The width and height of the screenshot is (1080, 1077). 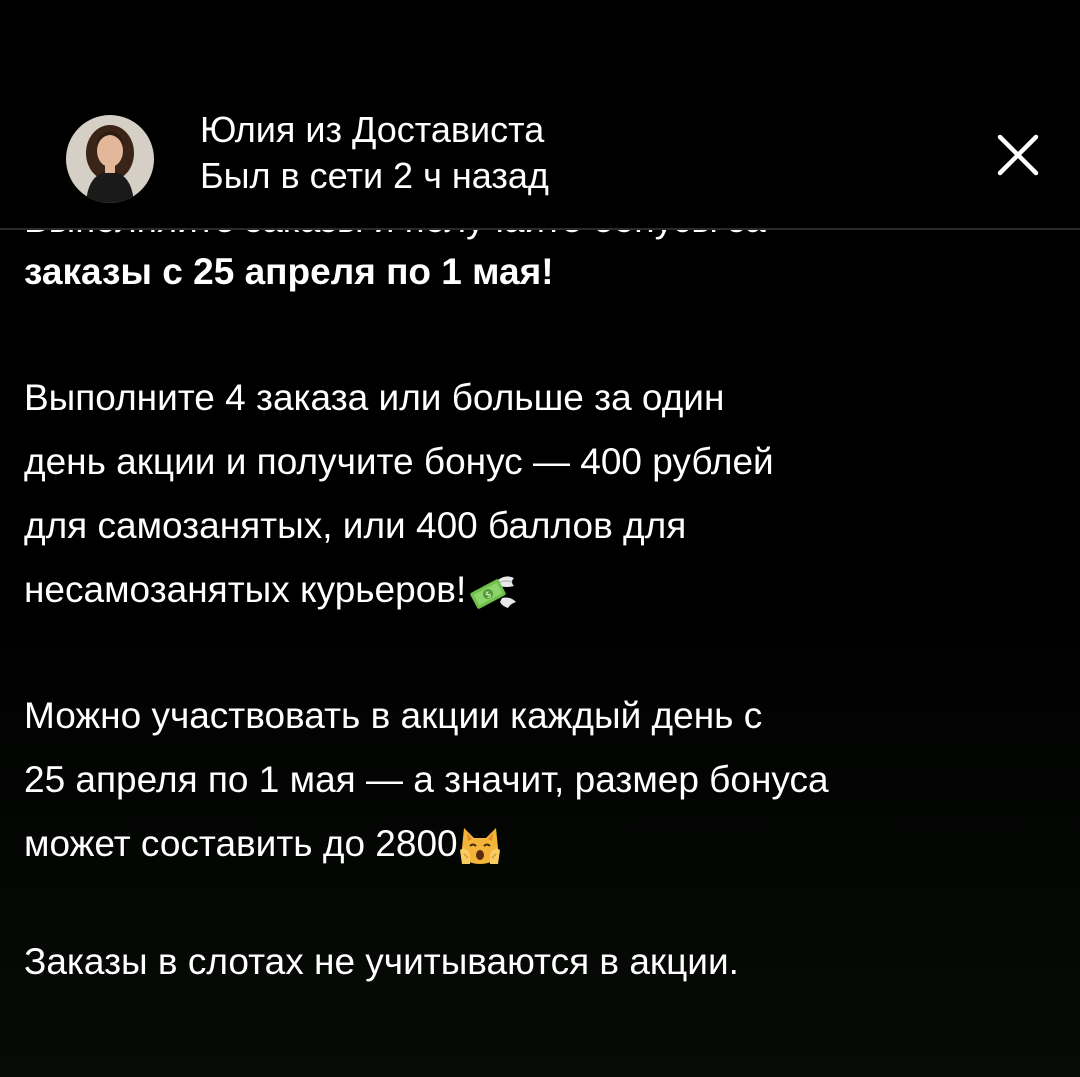 I want to click on close-icon, so click(x=1018, y=155).